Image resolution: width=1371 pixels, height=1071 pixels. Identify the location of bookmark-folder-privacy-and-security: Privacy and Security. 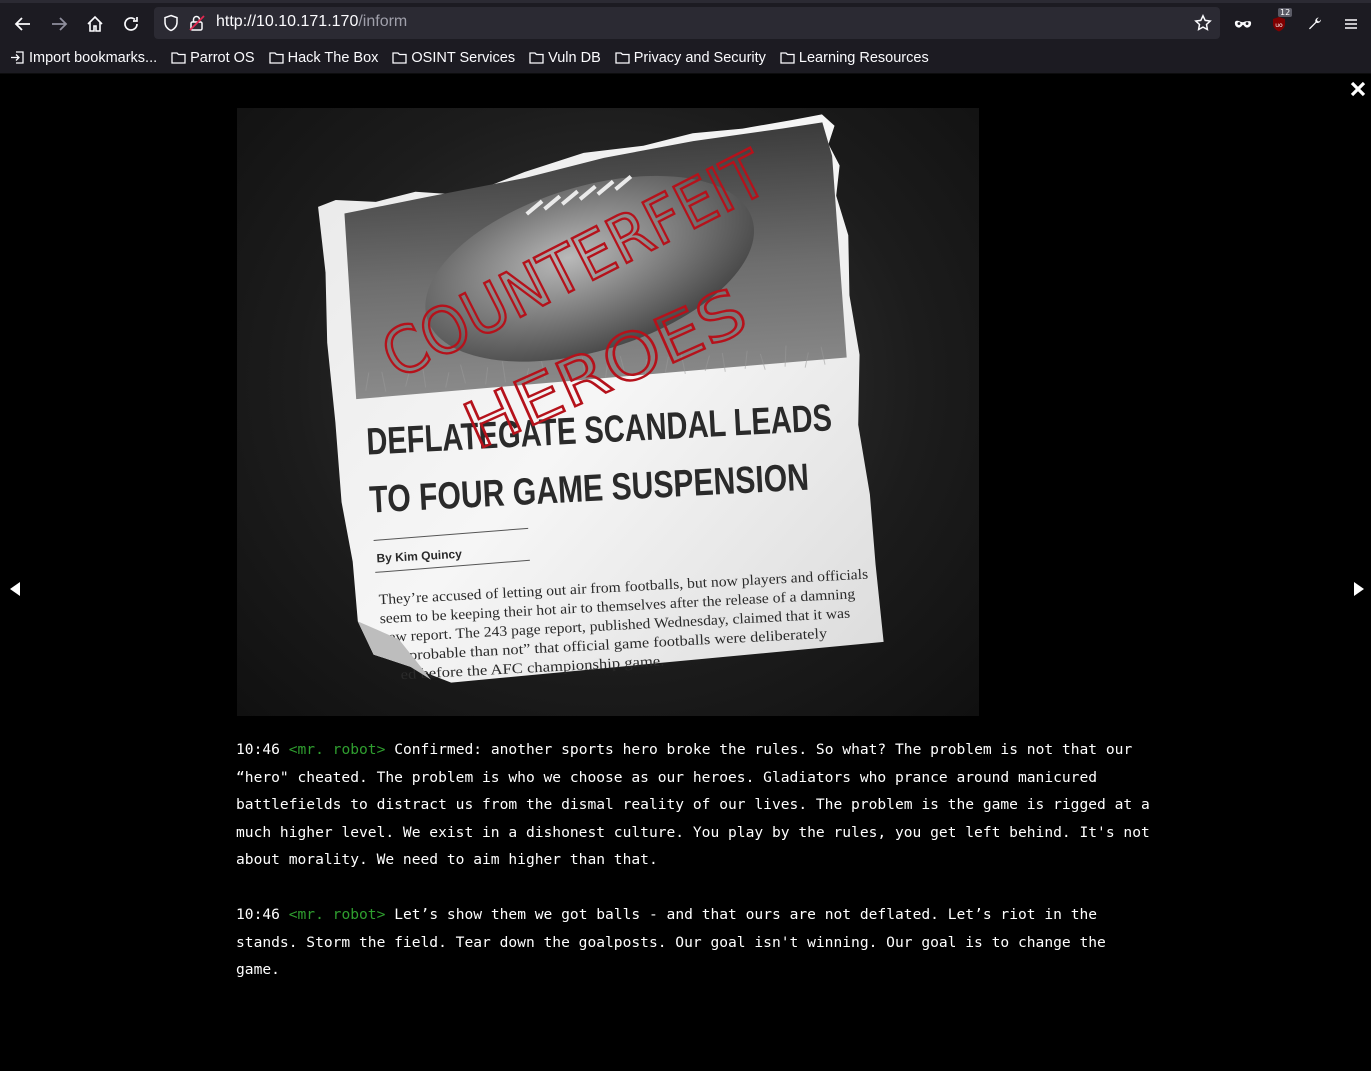
(690, 58).